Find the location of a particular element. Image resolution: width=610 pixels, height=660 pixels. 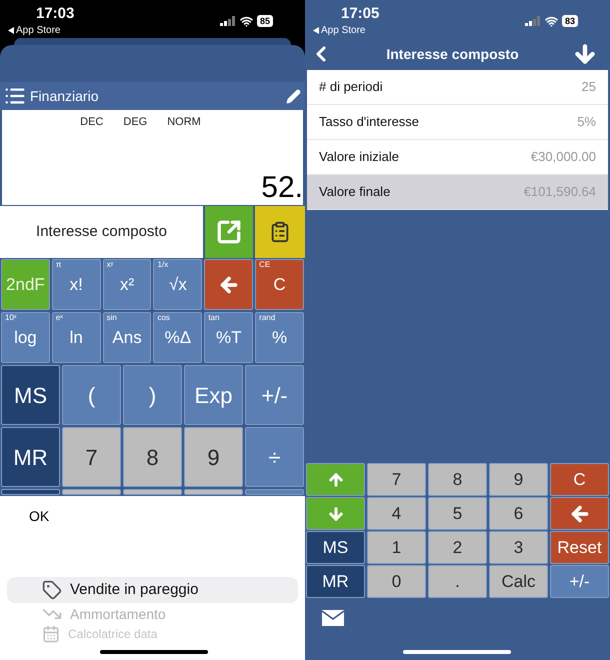

calculator-key: sin Ans is located at coordinates (127, 337).